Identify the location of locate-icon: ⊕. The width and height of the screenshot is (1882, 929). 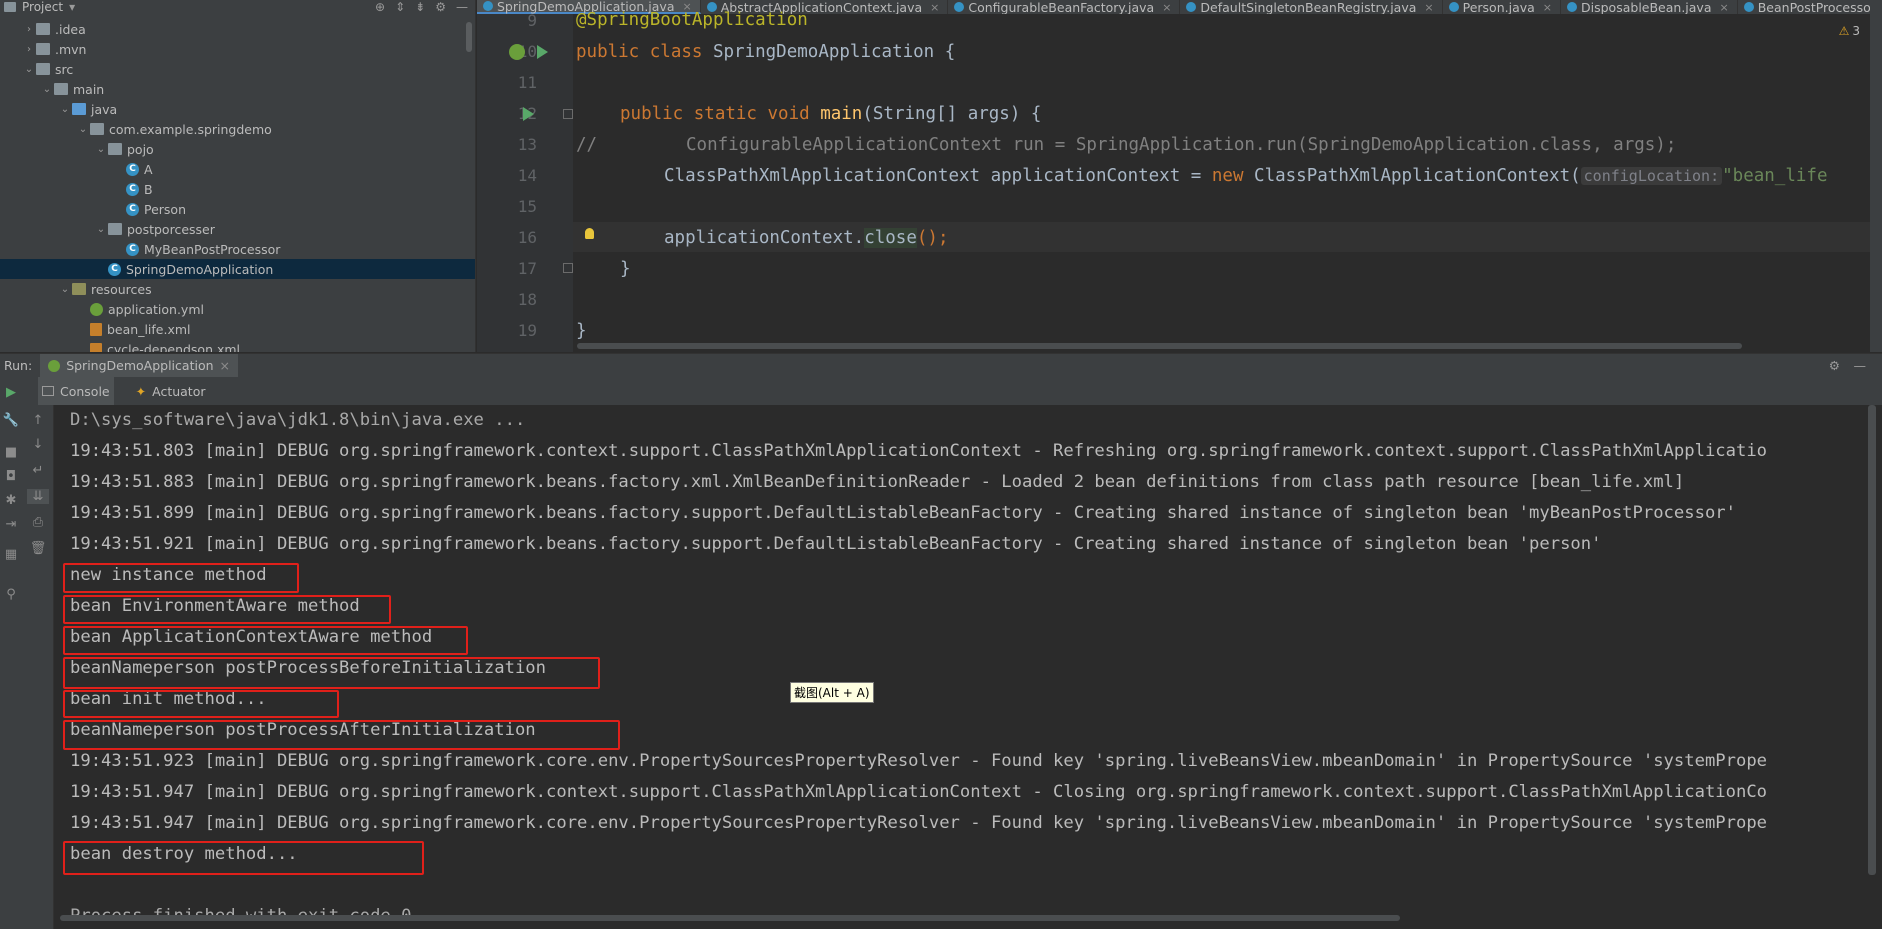
(380, 7).